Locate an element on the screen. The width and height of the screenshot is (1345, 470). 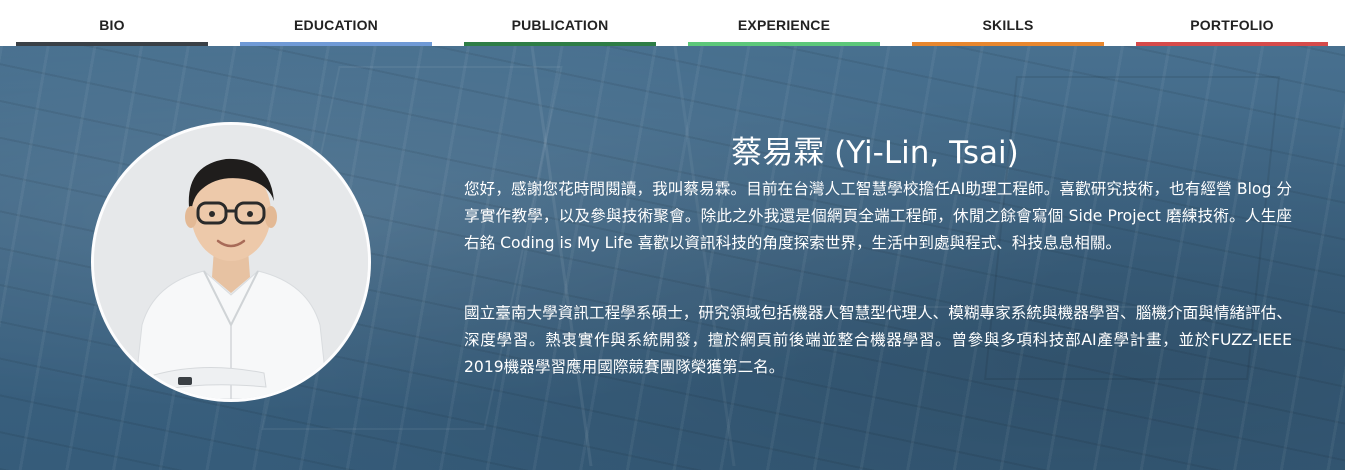
nav-item-education: EDUCATION is located at coordinates (336, 23).